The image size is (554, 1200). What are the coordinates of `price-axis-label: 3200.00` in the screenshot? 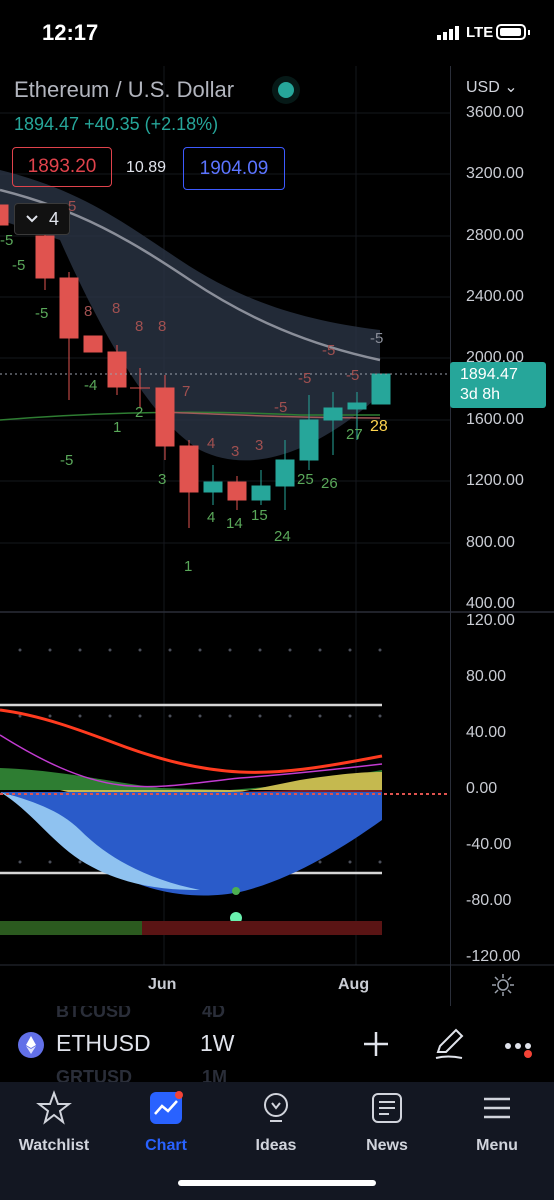 It's located at (495, 173).